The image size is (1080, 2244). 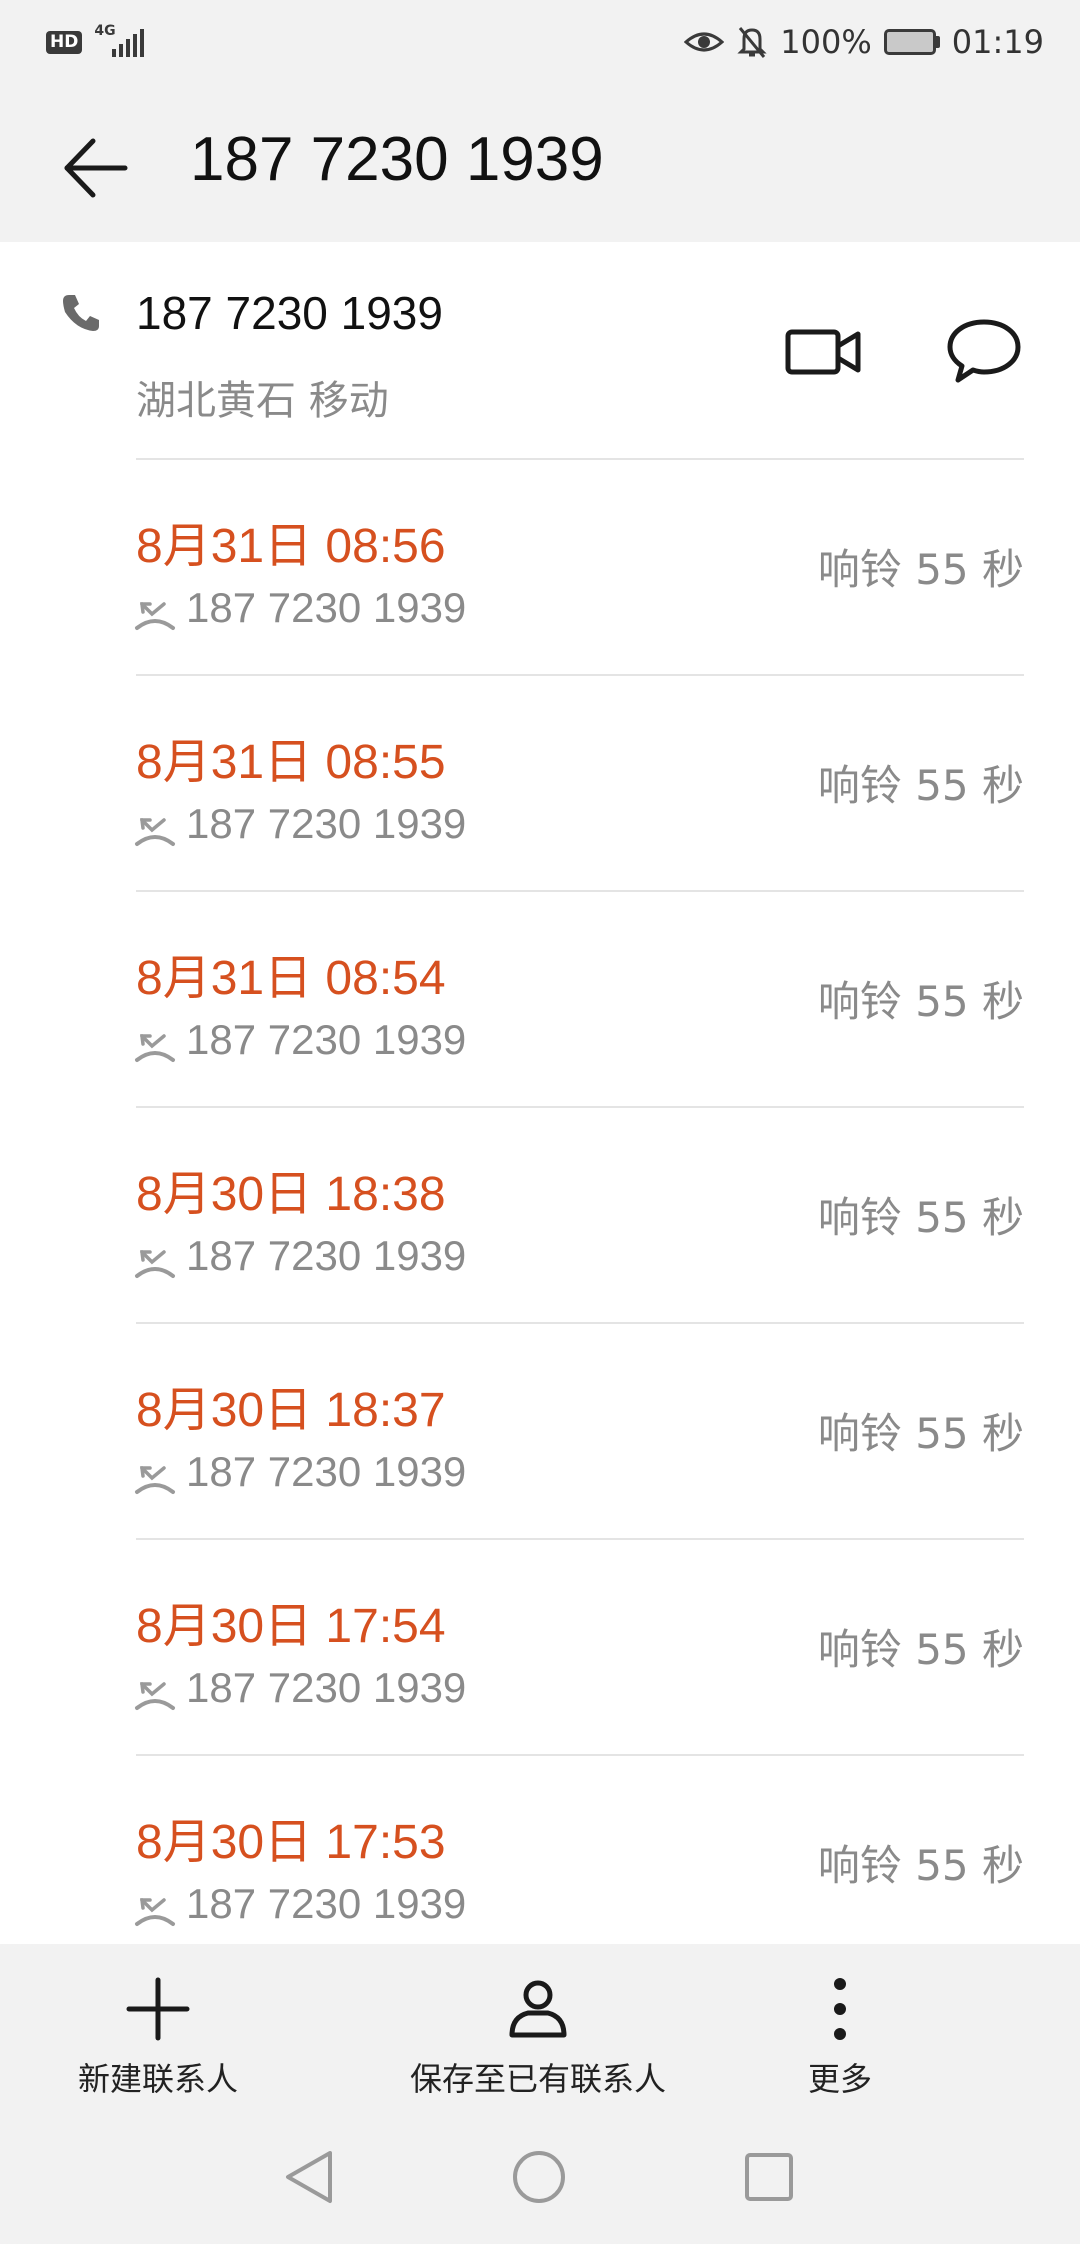 I want to click on more-vertical-icon, so click(x=839, y=2009).